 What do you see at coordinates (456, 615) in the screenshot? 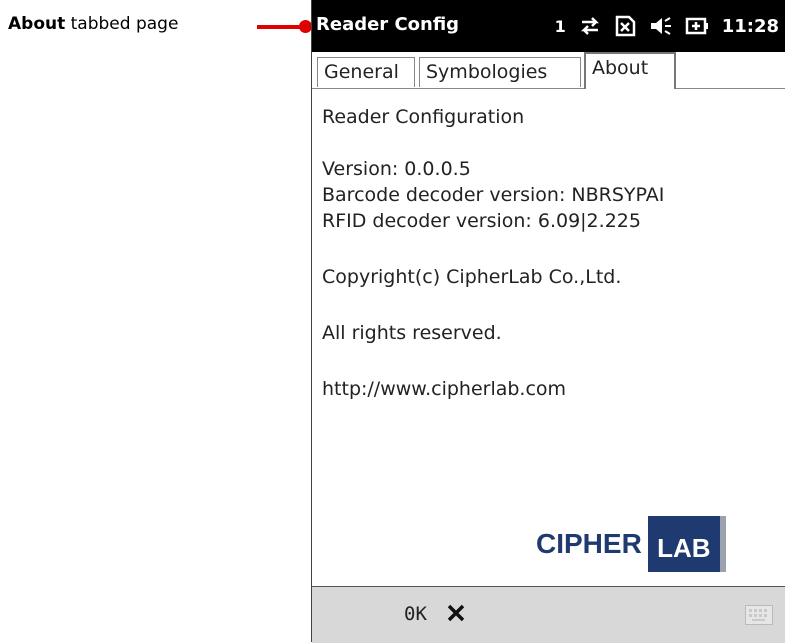
I see `close-icon` at bounding box center [456, 615].